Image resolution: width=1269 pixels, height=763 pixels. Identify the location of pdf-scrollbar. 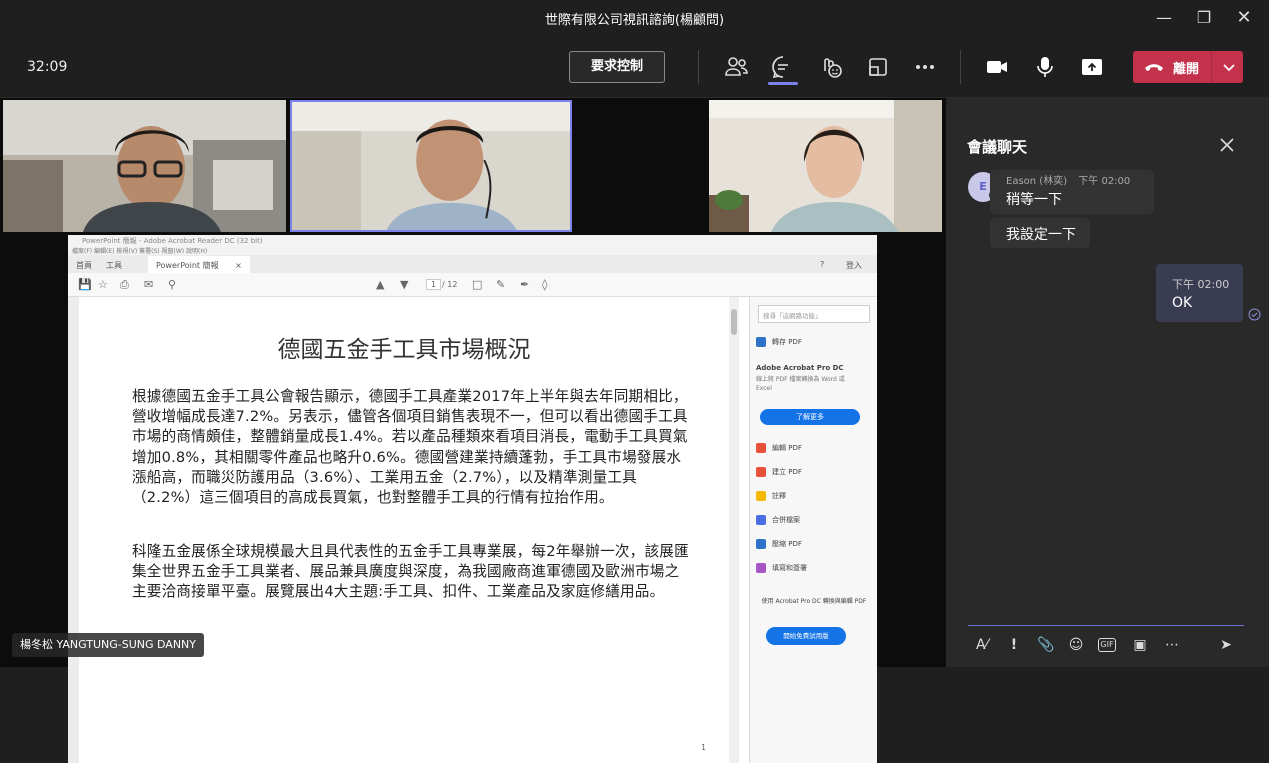
(734, 530).